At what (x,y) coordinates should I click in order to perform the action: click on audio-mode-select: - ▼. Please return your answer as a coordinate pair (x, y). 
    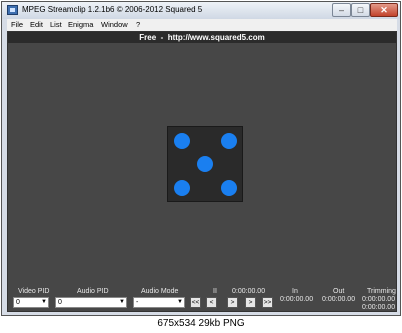
    Looking at the image, I should click on (159, 302).